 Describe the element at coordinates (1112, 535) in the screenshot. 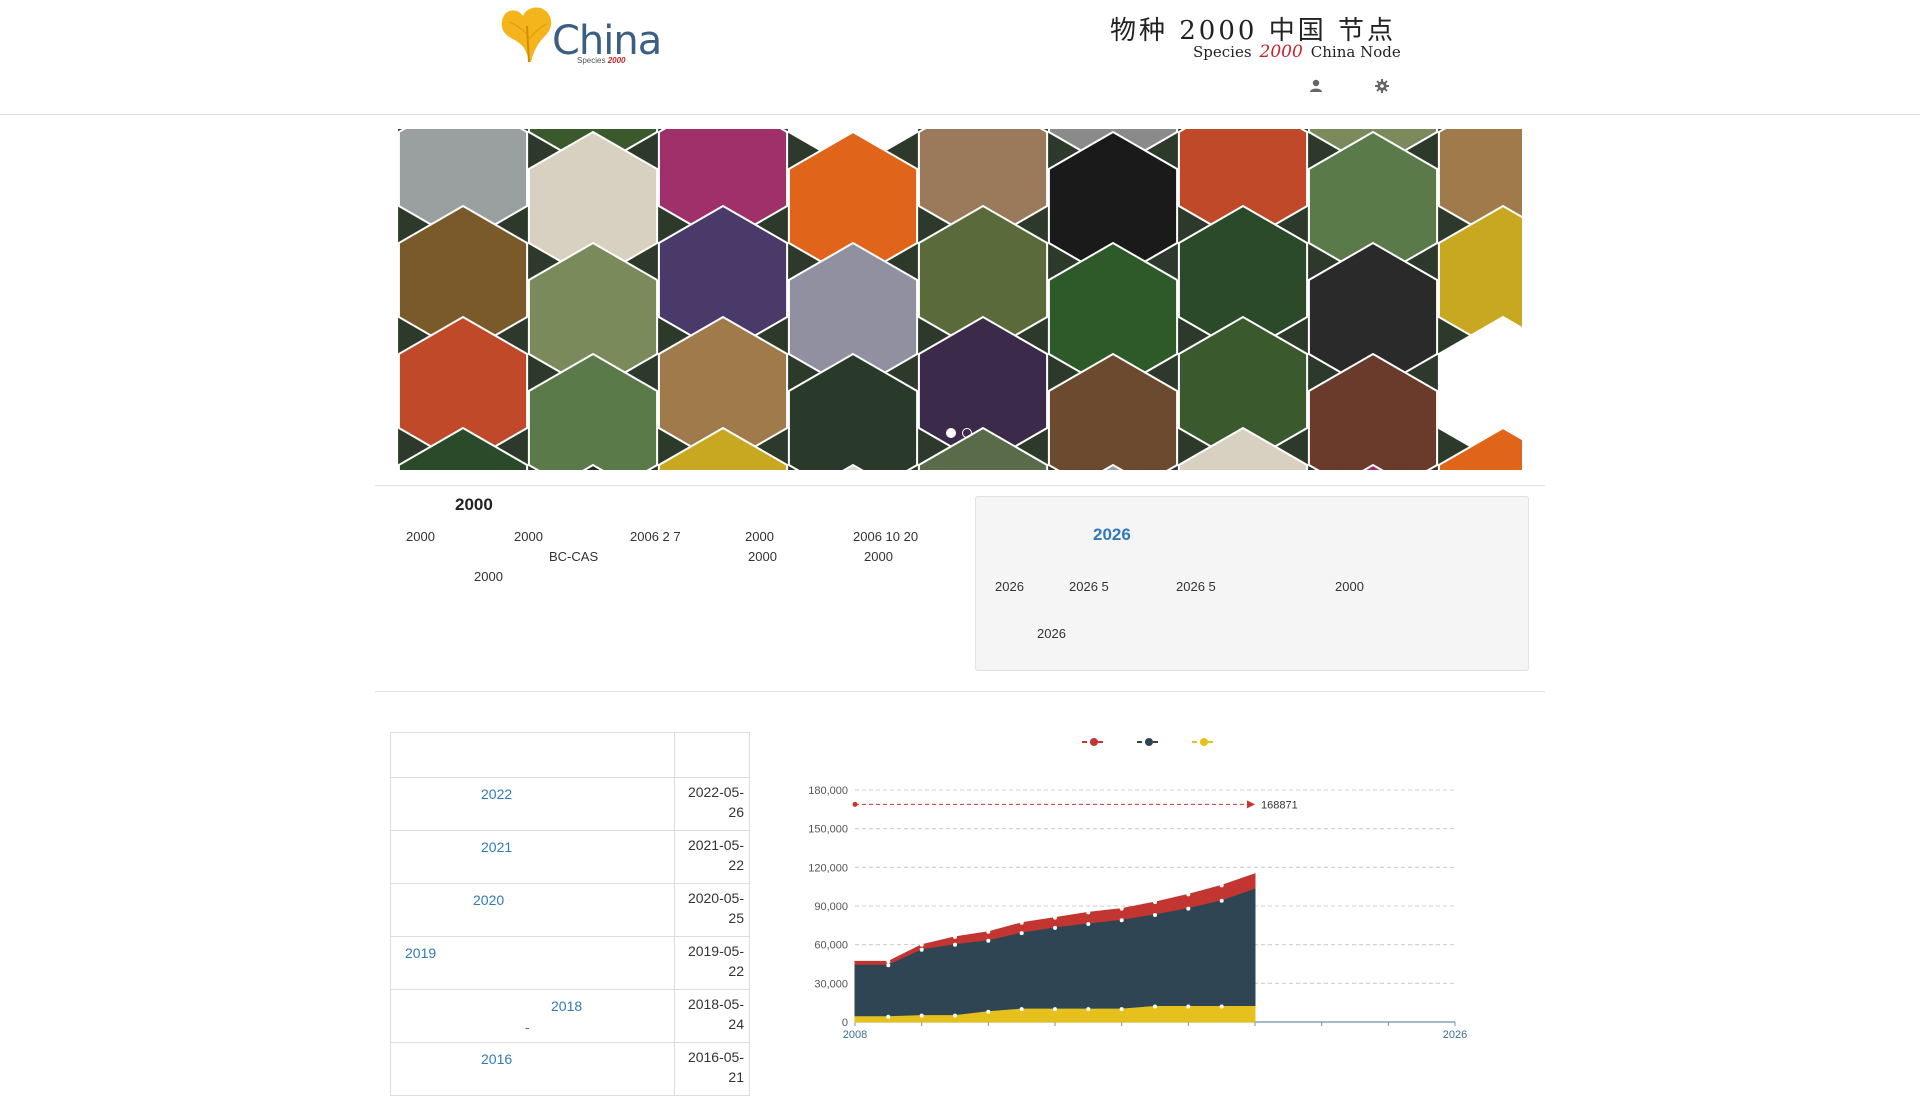

I see `notice-title-link: 2026` at that location.